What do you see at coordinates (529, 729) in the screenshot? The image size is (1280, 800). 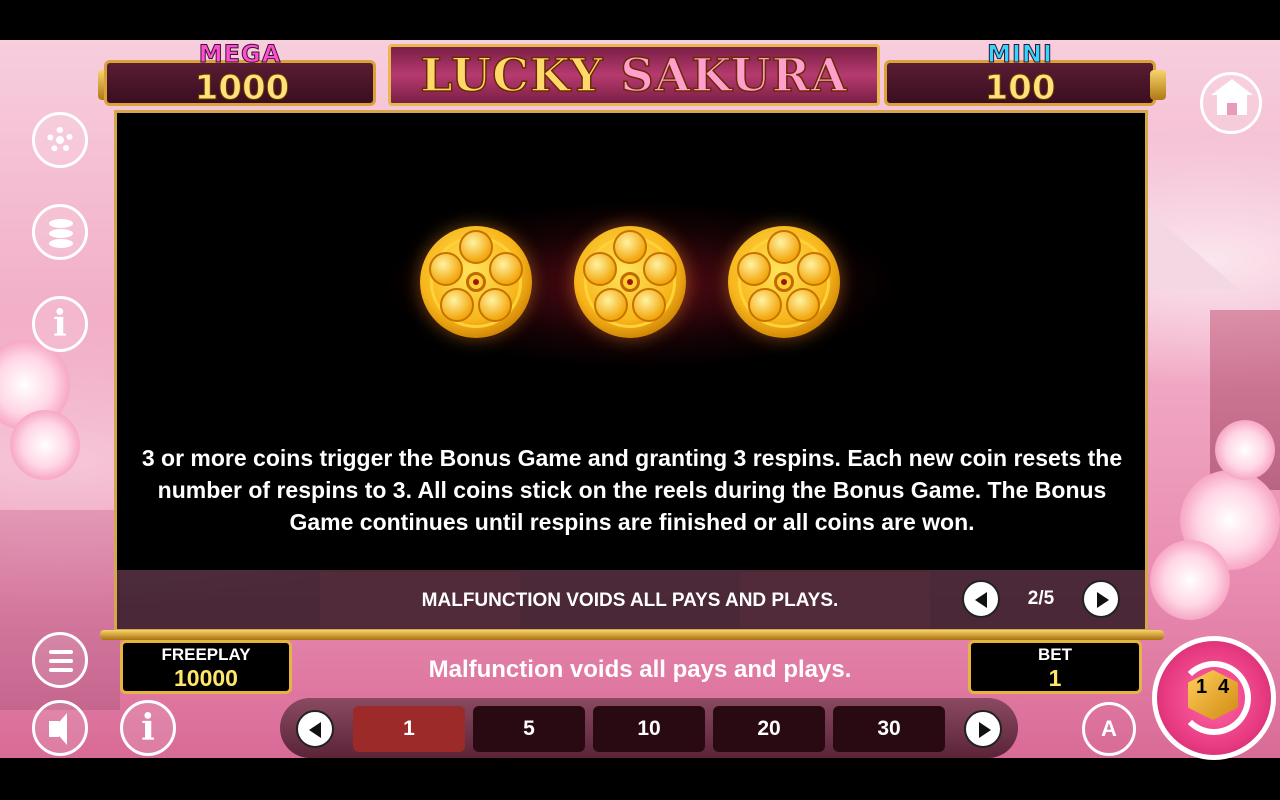 I see `bet-option-5: 5` at bounding box center [529, 729].